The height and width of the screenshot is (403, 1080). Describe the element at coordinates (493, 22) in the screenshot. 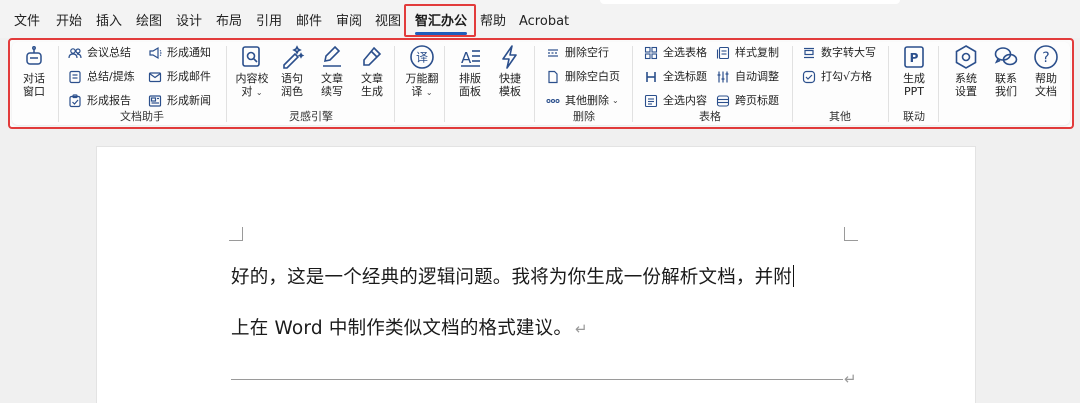

I see `tab-help: 帮助` at that location.